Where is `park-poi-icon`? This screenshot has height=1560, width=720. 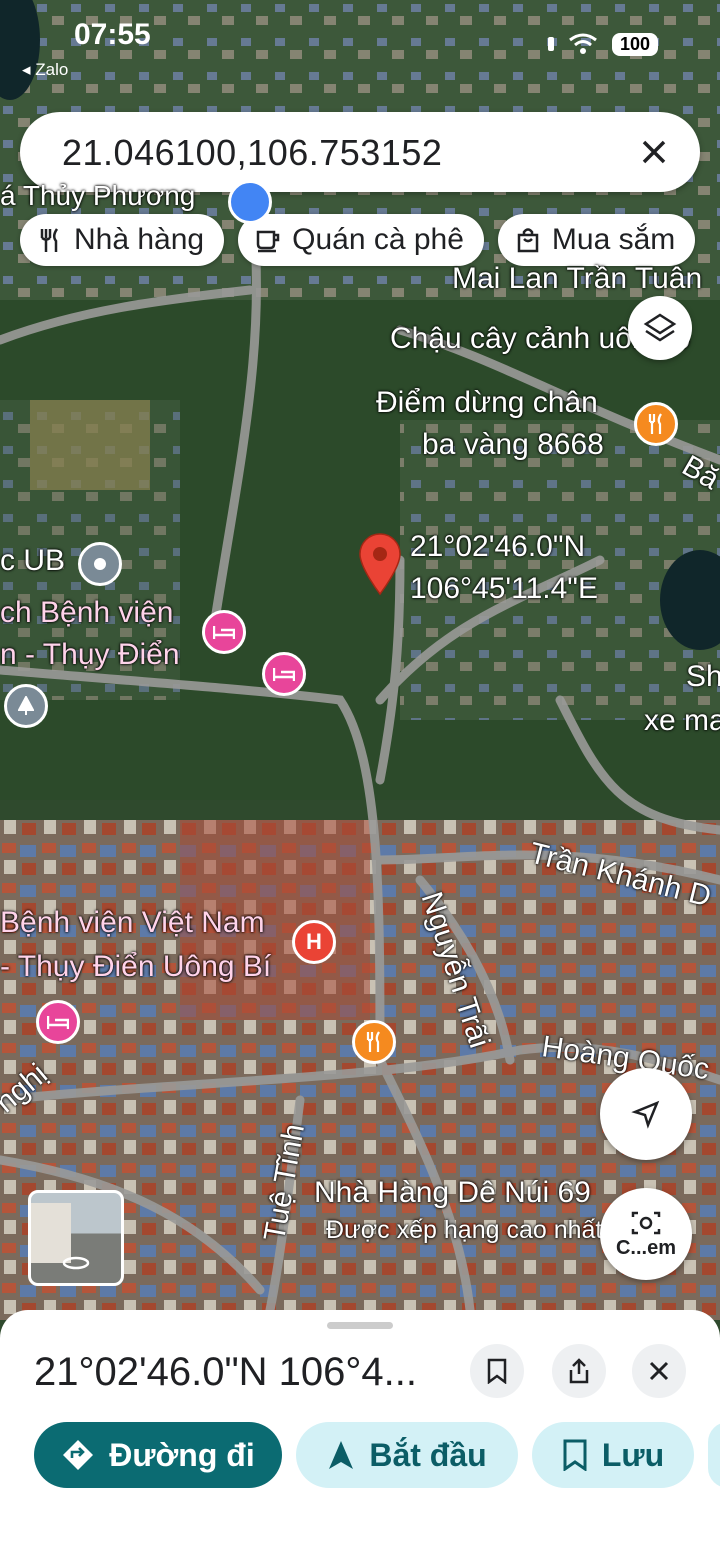
park-poi-icon is located at coordinates (26, 706).